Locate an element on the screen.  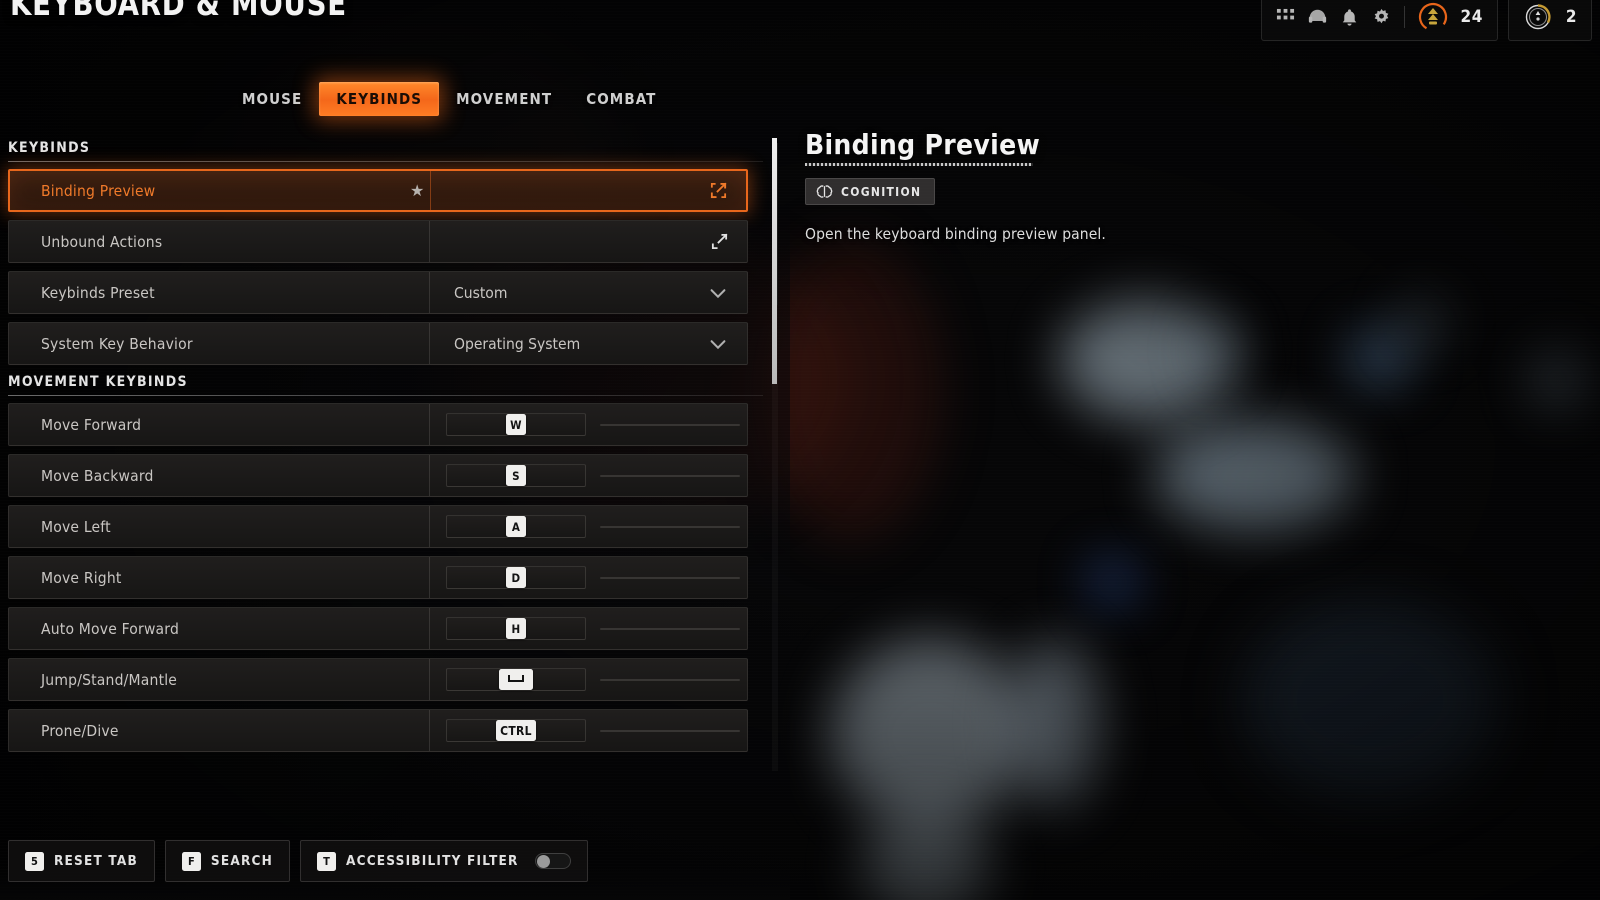
keycap: CTRL is located at coordinates (516, 730).